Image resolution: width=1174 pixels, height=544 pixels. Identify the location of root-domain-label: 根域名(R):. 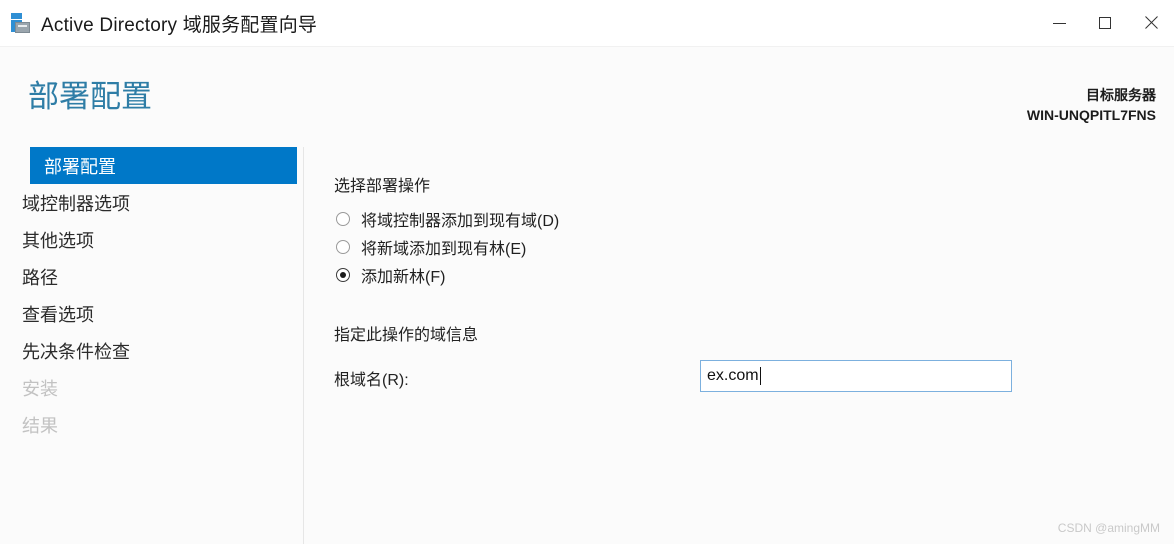
(371, 380).